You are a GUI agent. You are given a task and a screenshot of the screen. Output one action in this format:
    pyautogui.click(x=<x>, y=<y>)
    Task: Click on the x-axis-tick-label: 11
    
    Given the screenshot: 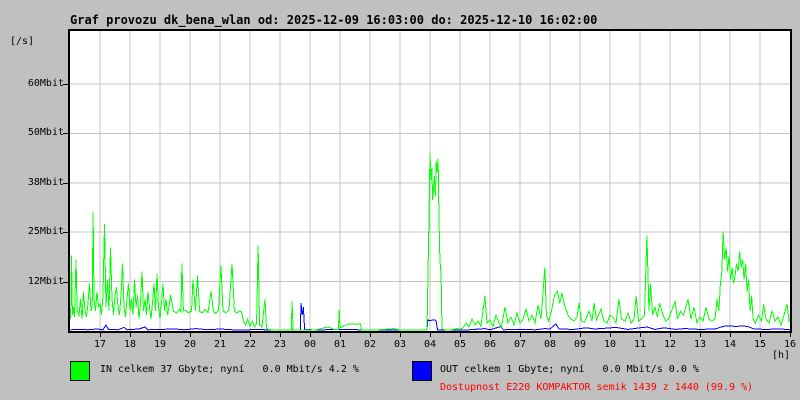 What is the action you would take?
    pyautogui.click(x=640, y=344)
    